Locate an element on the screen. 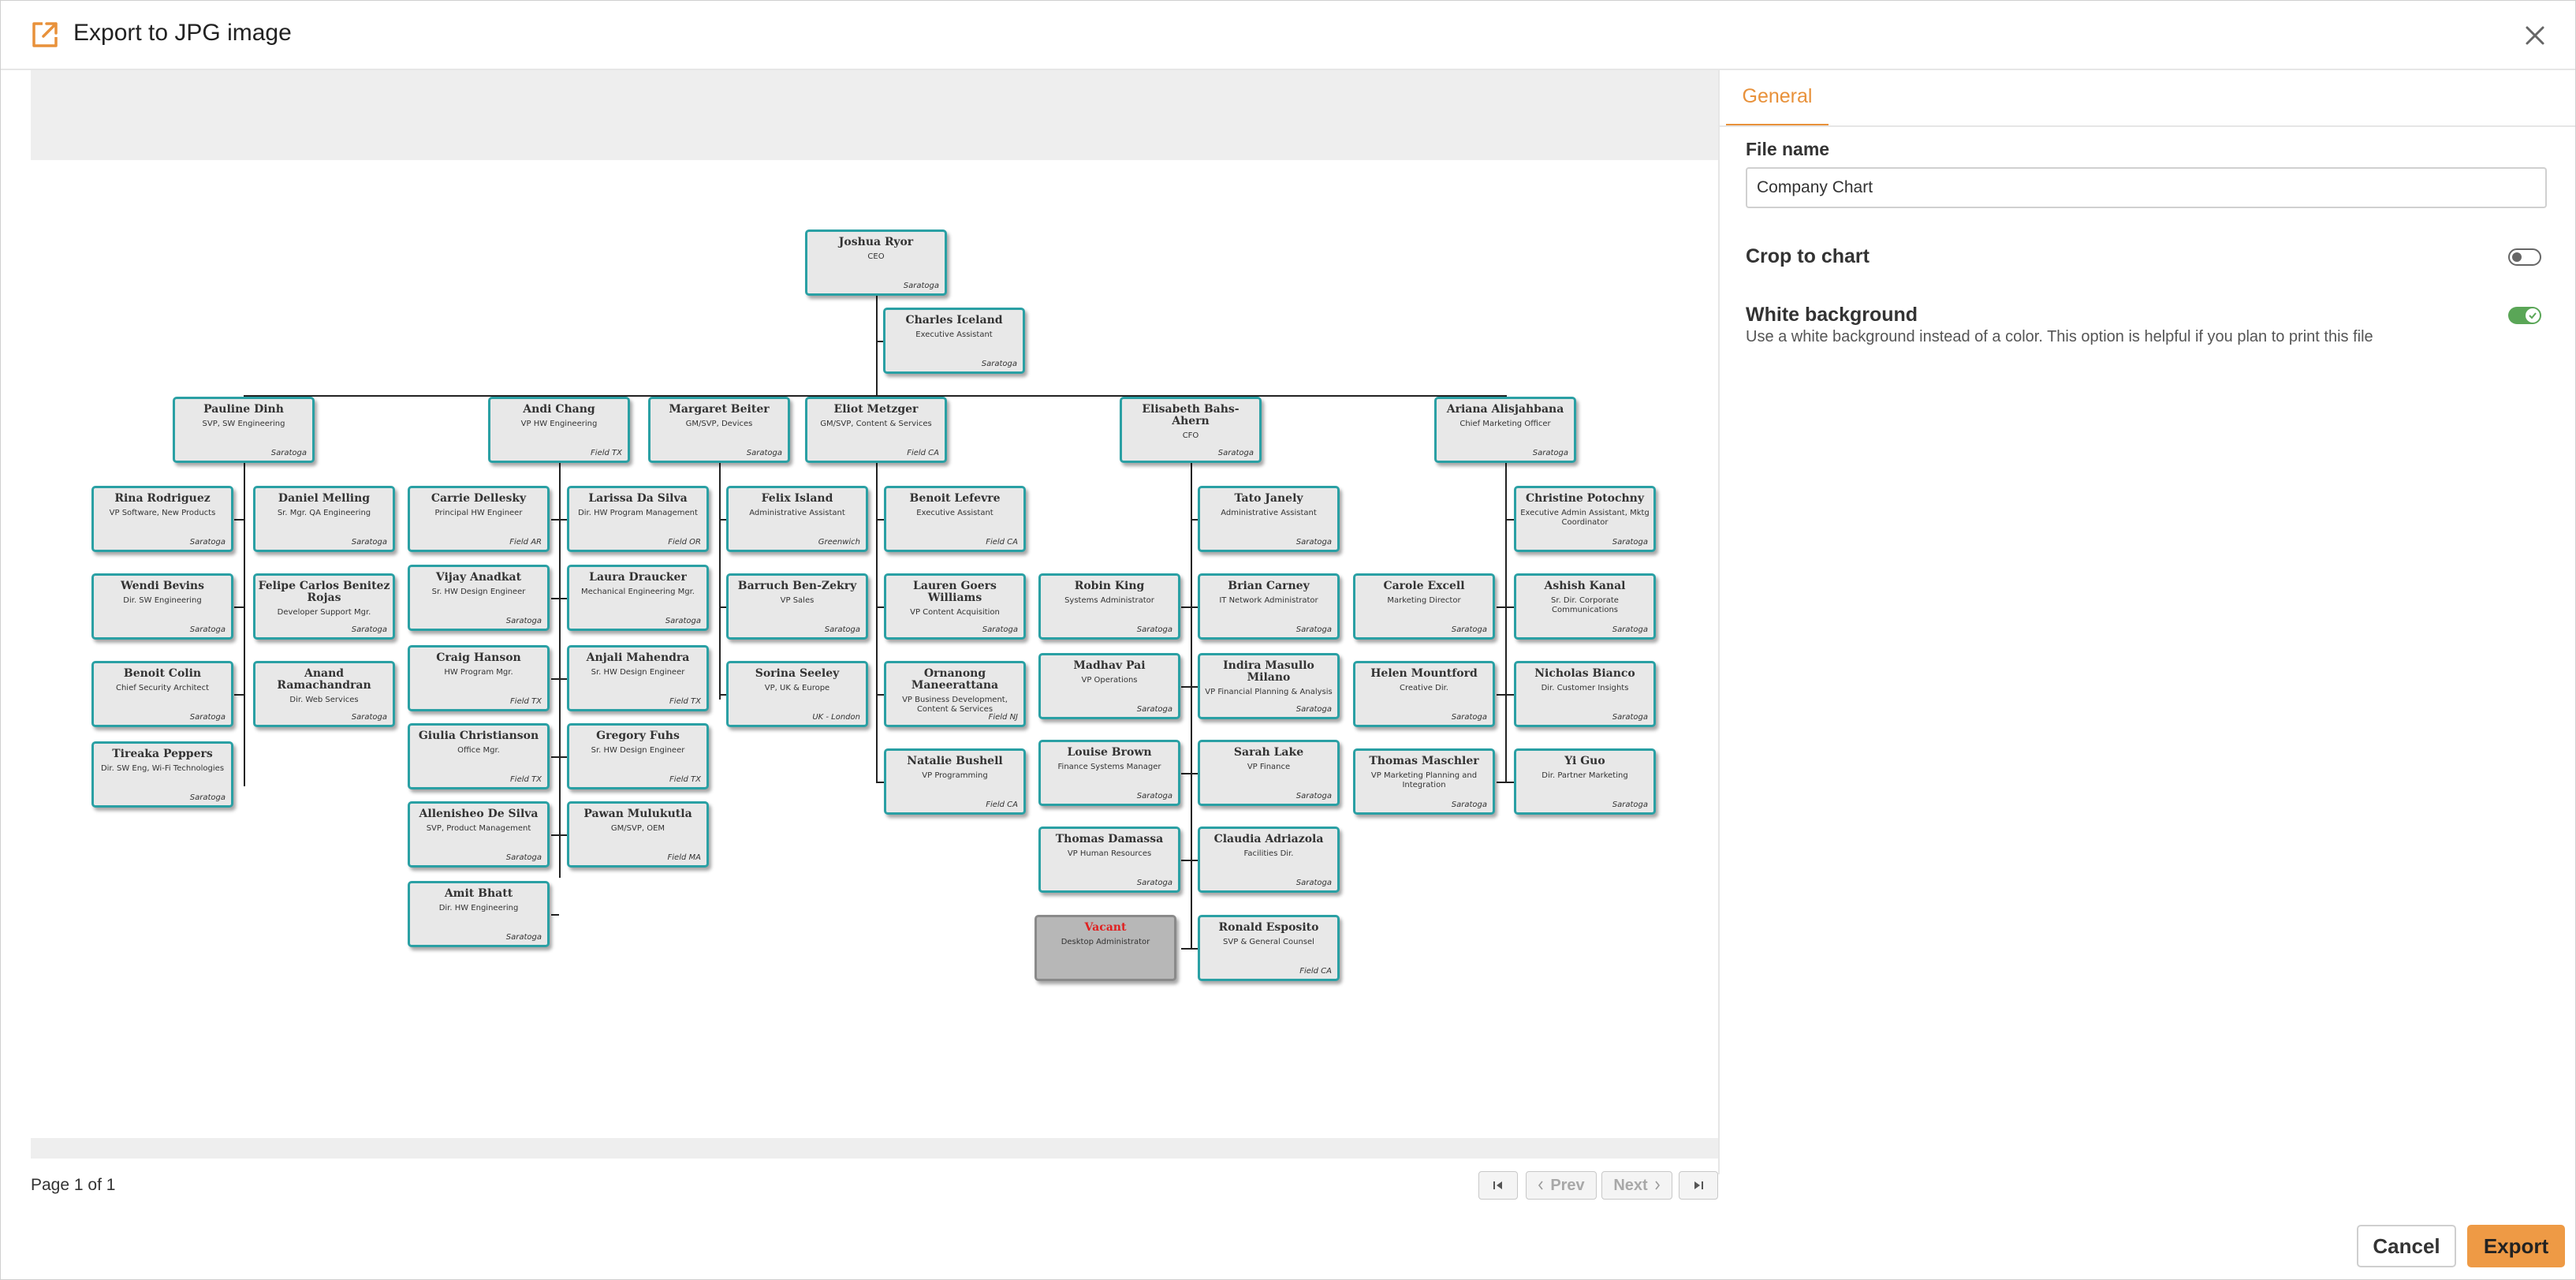  org-node: Yi Guo Dir. Partner Marketing Saratoga is located at coordinates (1585, 781).